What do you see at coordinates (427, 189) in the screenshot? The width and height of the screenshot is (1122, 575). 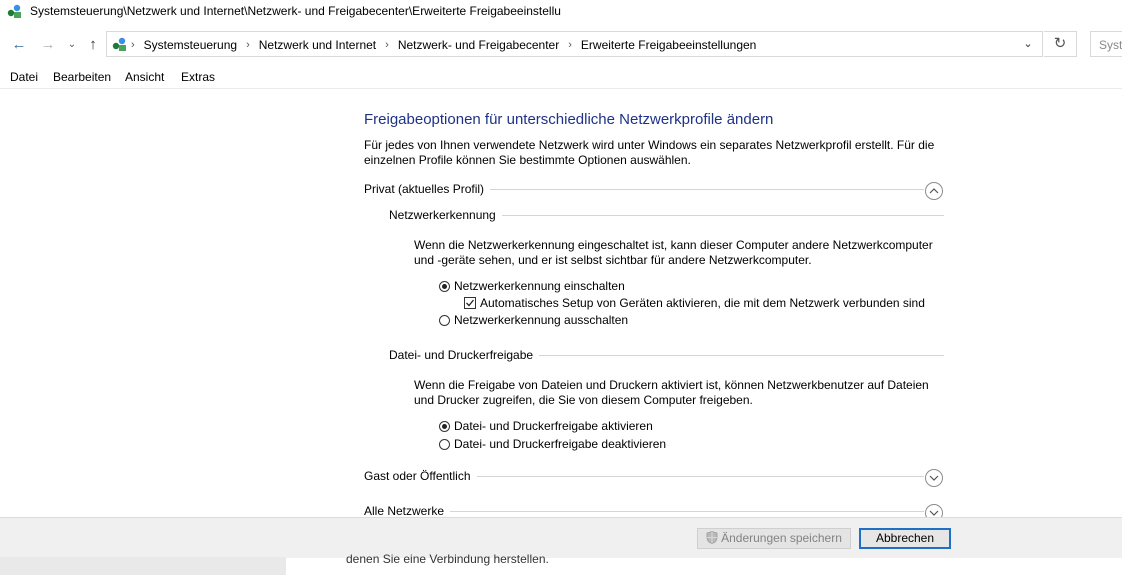 I see `private-profile-label: Privat (aktuelles Profil)` at bounding box center [427, 189].